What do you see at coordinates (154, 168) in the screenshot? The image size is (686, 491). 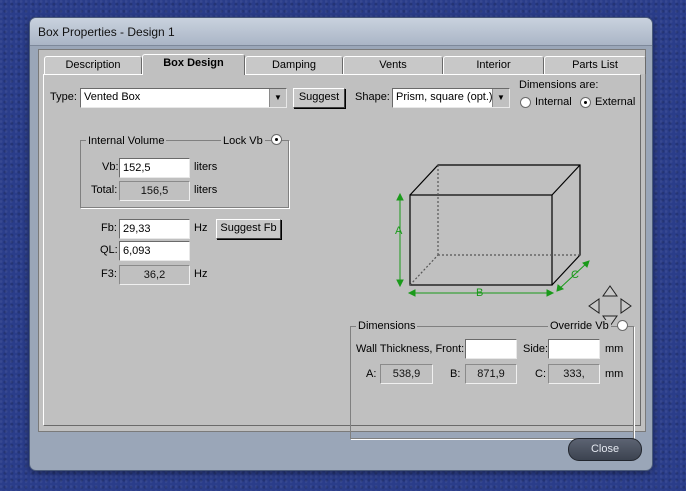 I see `vb-field: 152,5` at bounding box center [154, 168].